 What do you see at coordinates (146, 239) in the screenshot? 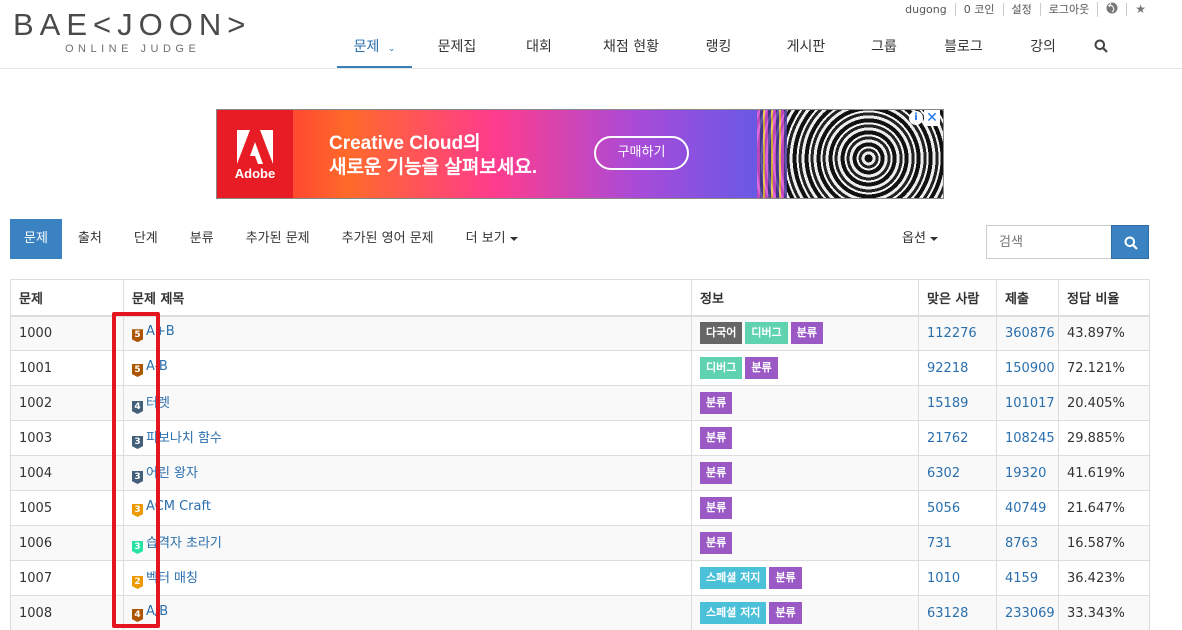
I see `subnav-step: 단계` at bounding box center [146, 239].